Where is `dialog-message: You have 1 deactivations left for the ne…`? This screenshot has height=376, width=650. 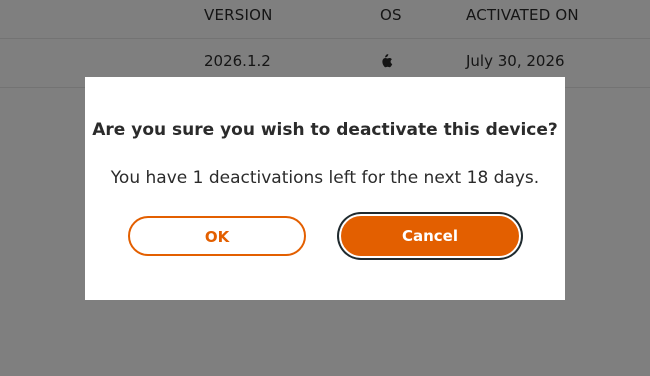
dialog-message: You have 1 deactivations left for the ne… is located at coordinates (325, 178).